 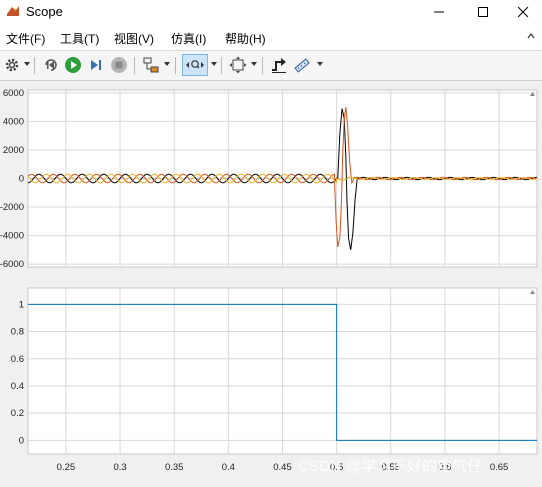 I want to click on y-tick-label: -4000, so click(x=12, y=236).